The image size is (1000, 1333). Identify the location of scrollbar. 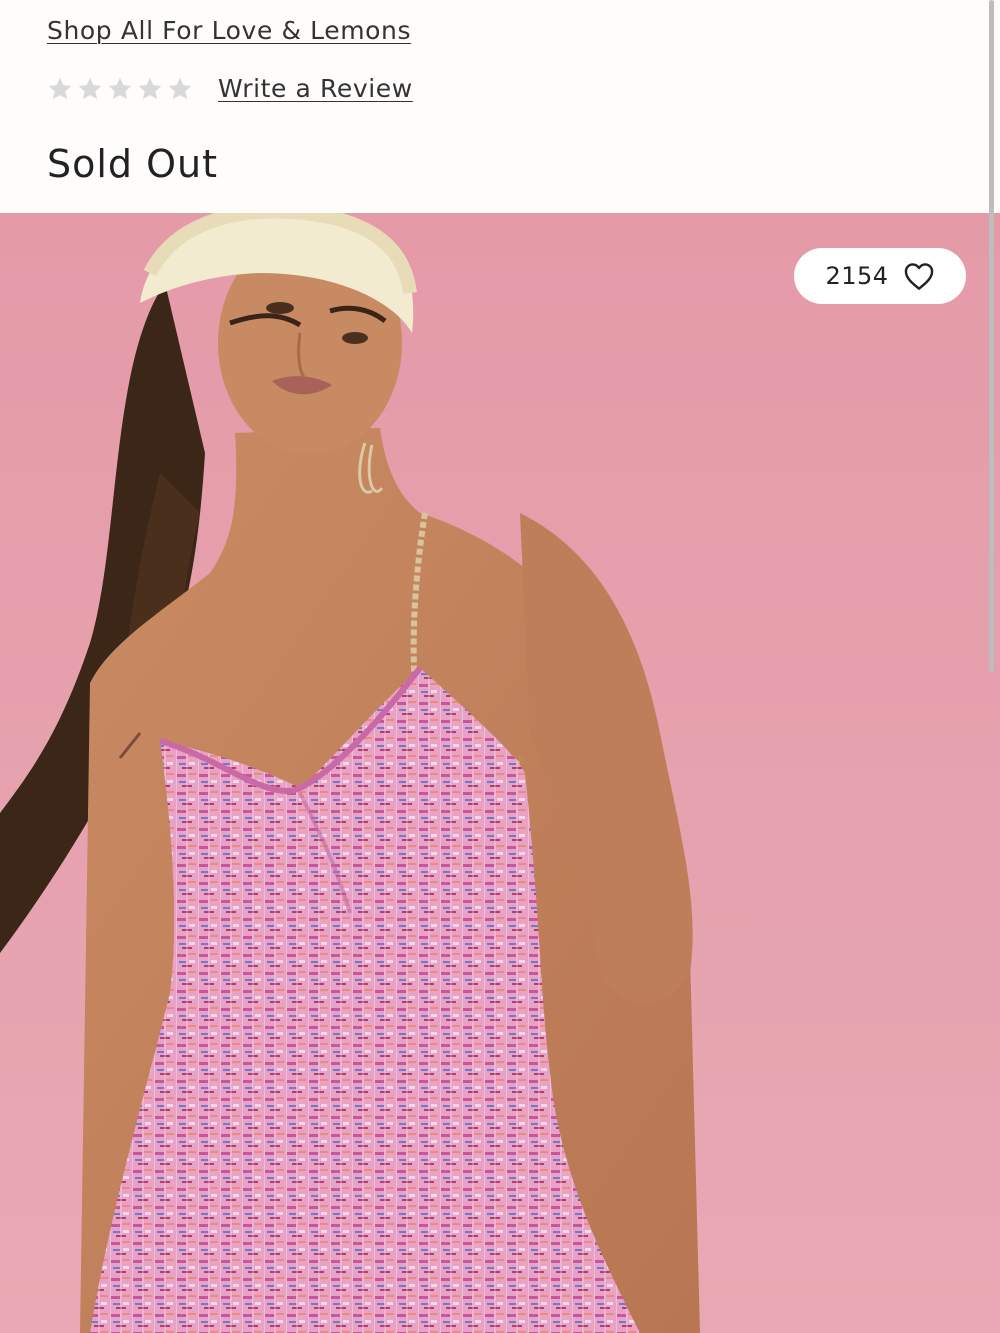
(991, 336).